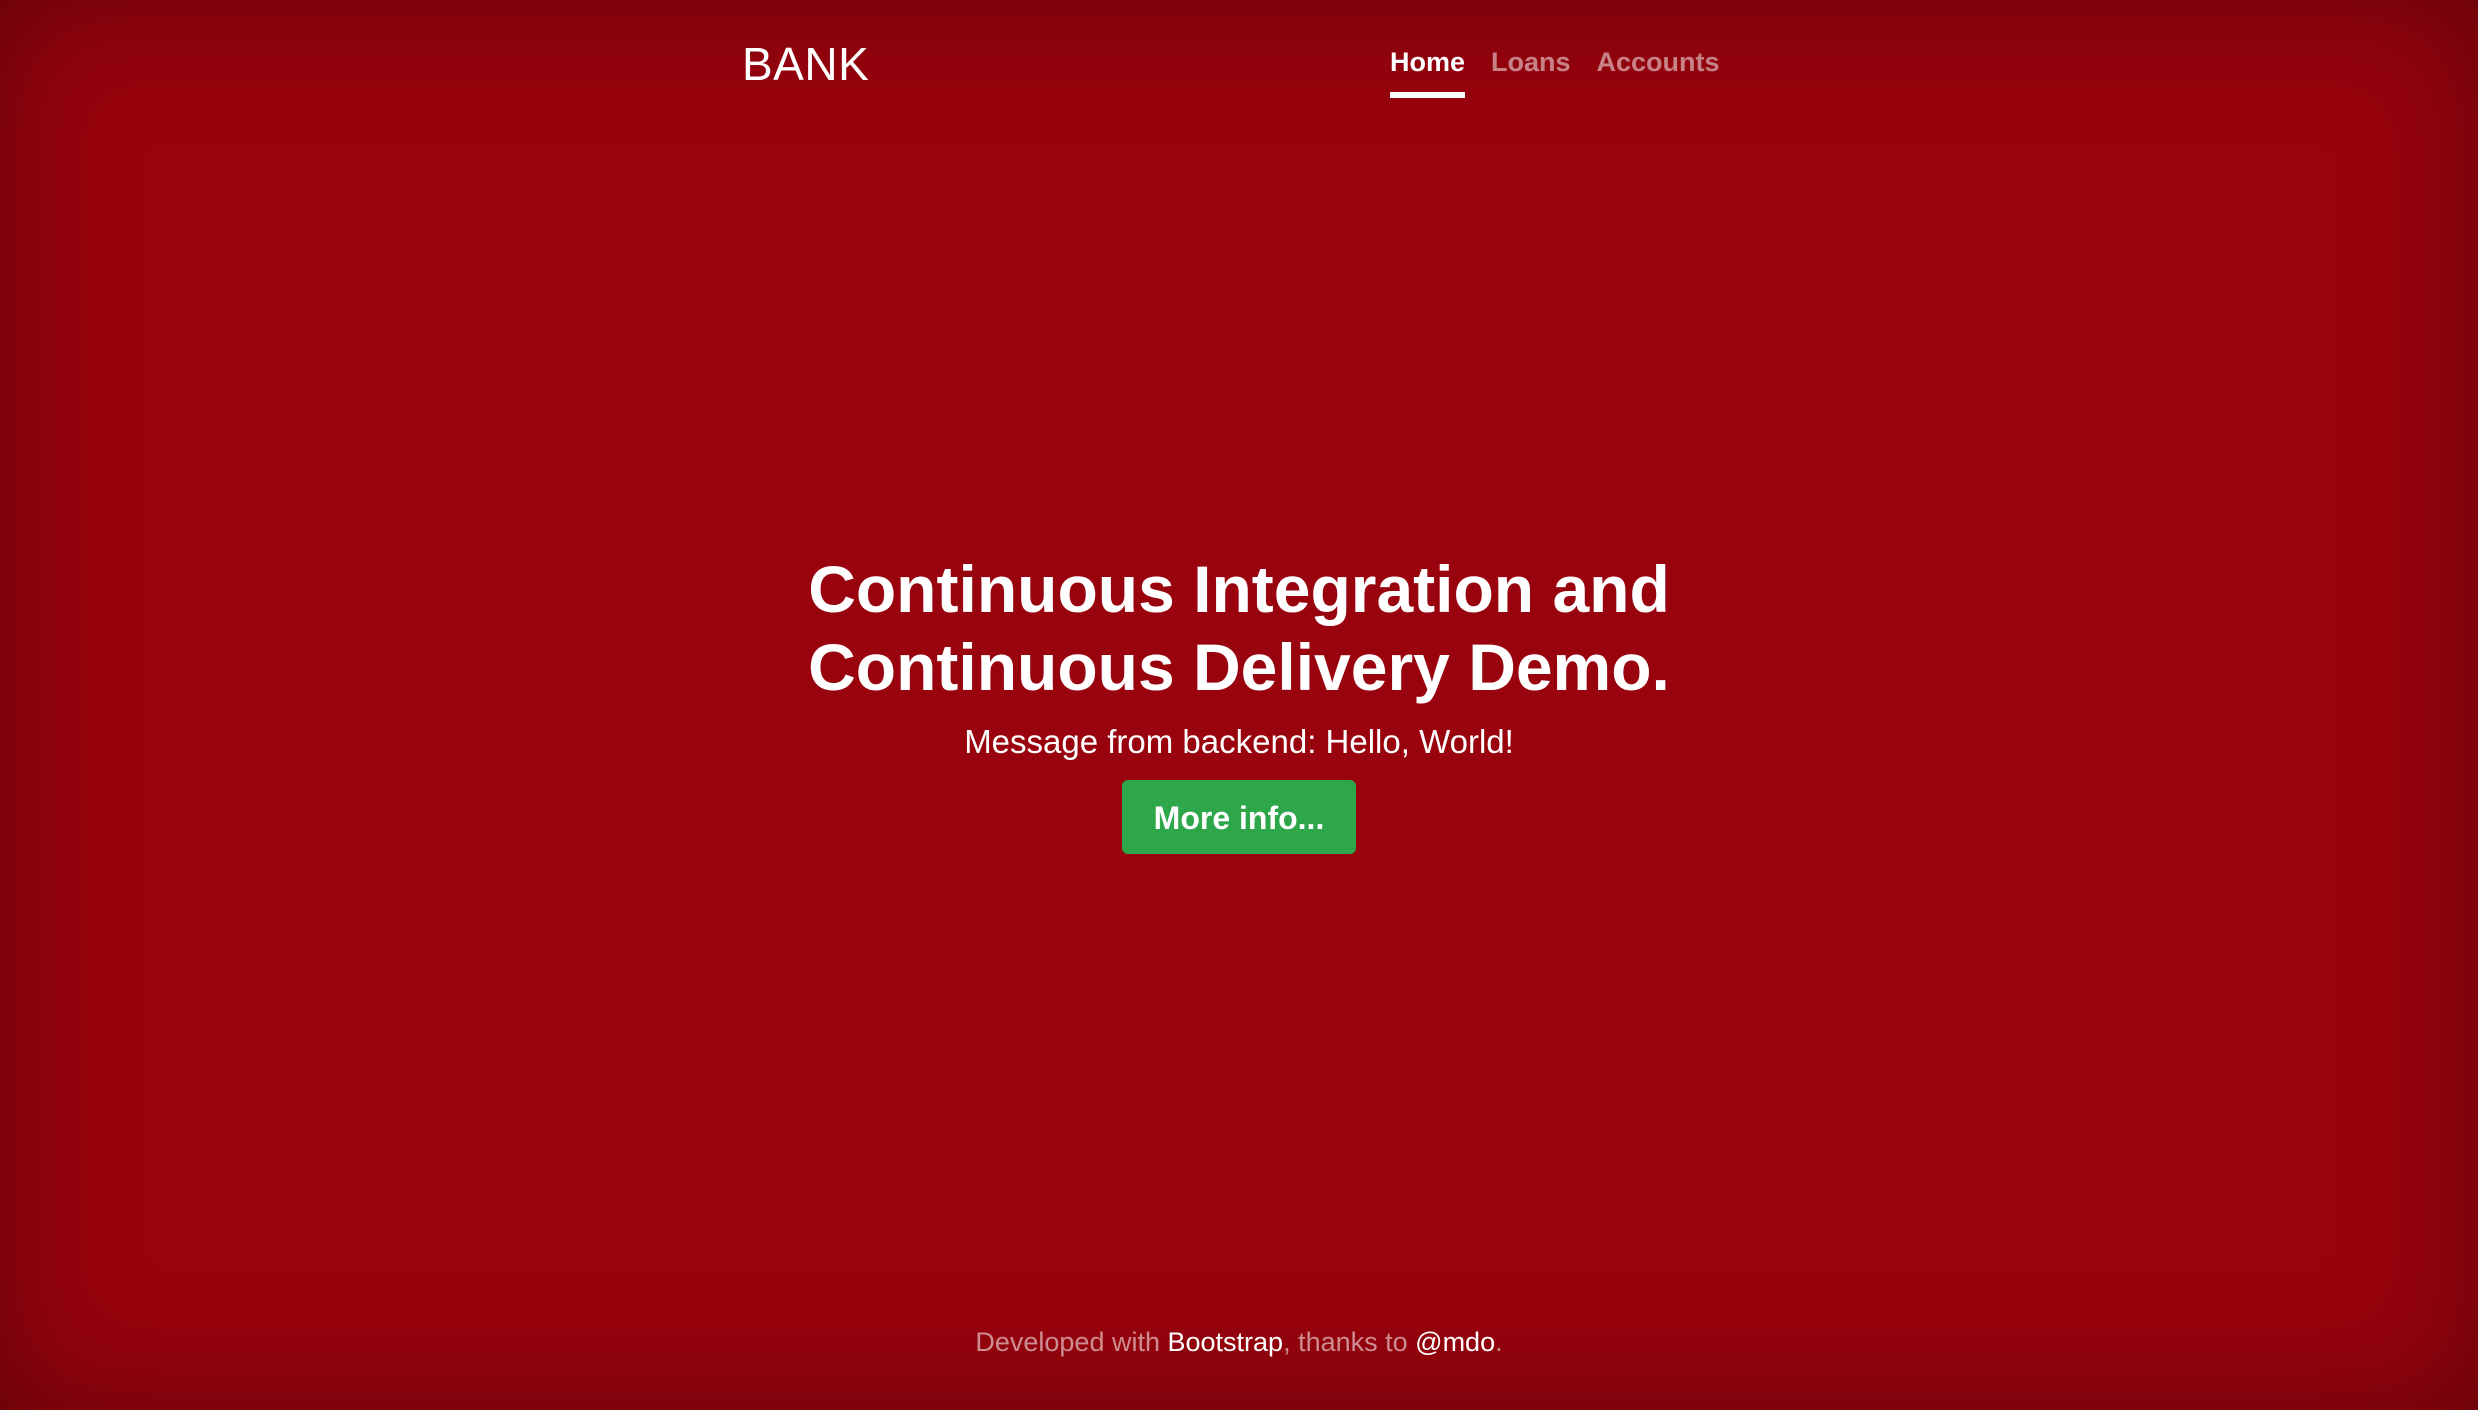 The image size is (2478, 1410). What do you see at coordinates (1531, 70) in the screenshot?
I see `nav-link-loans: Loans` at bounding box center [1531, 70].